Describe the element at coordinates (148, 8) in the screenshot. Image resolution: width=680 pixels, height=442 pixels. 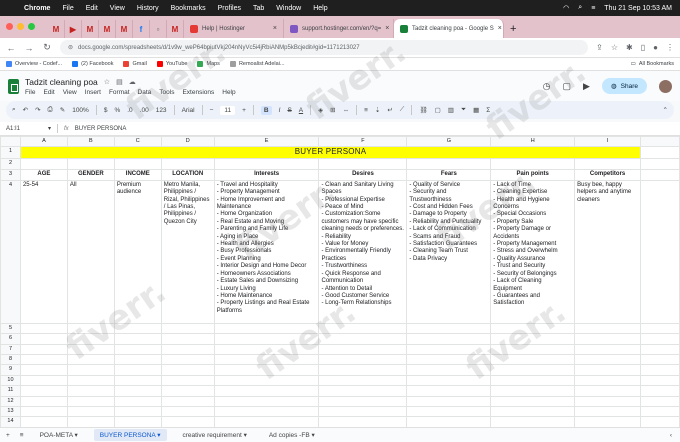
I see `menubar-history: History` at that location.